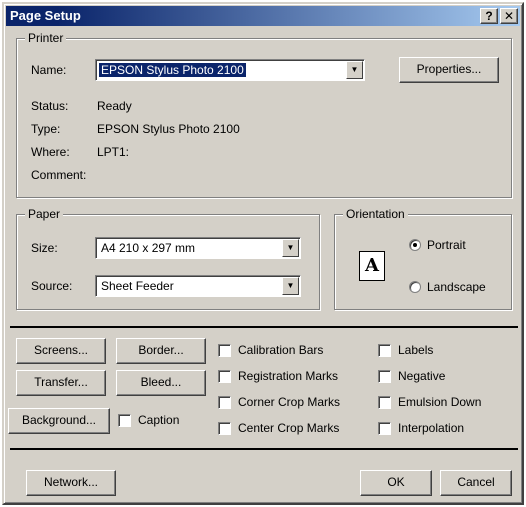 This screenshot has width=526, height=507. What do you see at coordinates (198, 286) in the screenshot?
I see `paper-source-select: Sheet Feeder ▼` at bounding box center [198, 286].